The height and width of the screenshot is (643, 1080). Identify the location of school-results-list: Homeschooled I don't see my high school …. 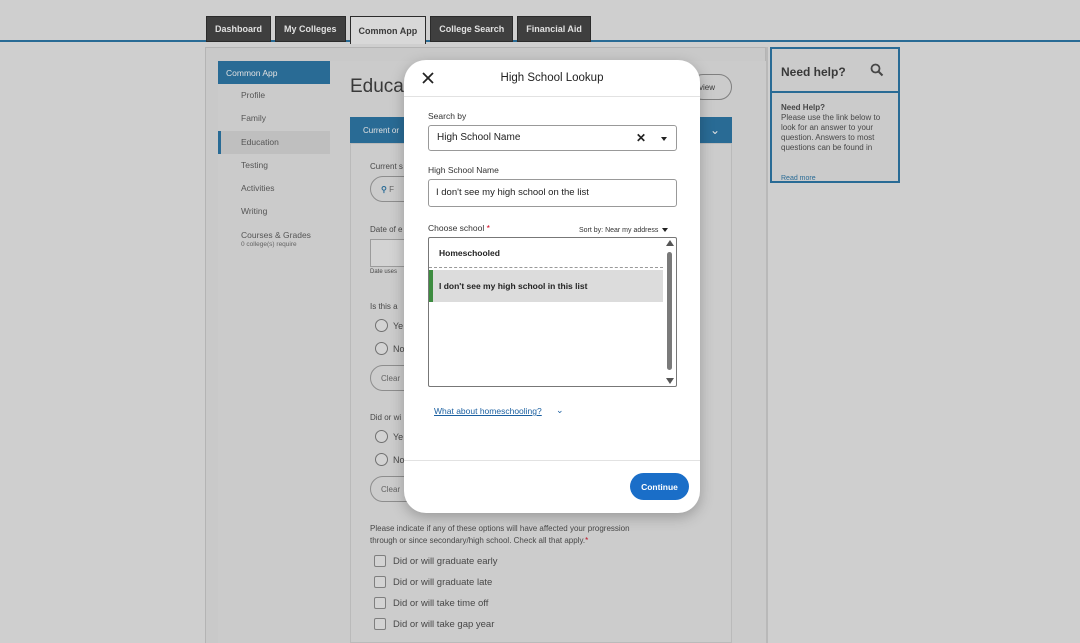
(552, 312).